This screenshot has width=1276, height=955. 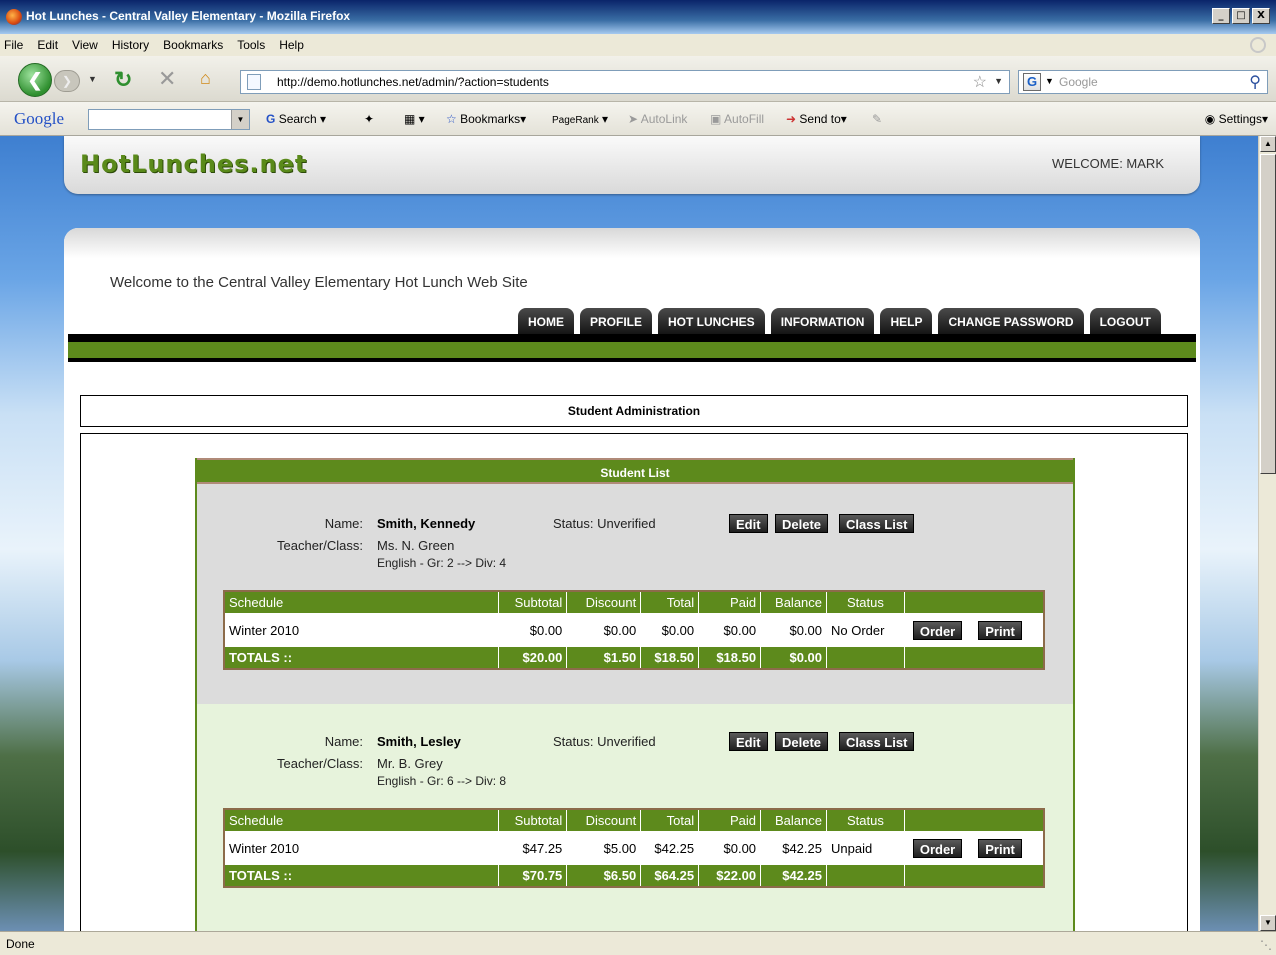 What do you see at coordinates (822, 322) in the screenshot?
I see `tab-information: INFORMATION` at bounding box center [822, 322].